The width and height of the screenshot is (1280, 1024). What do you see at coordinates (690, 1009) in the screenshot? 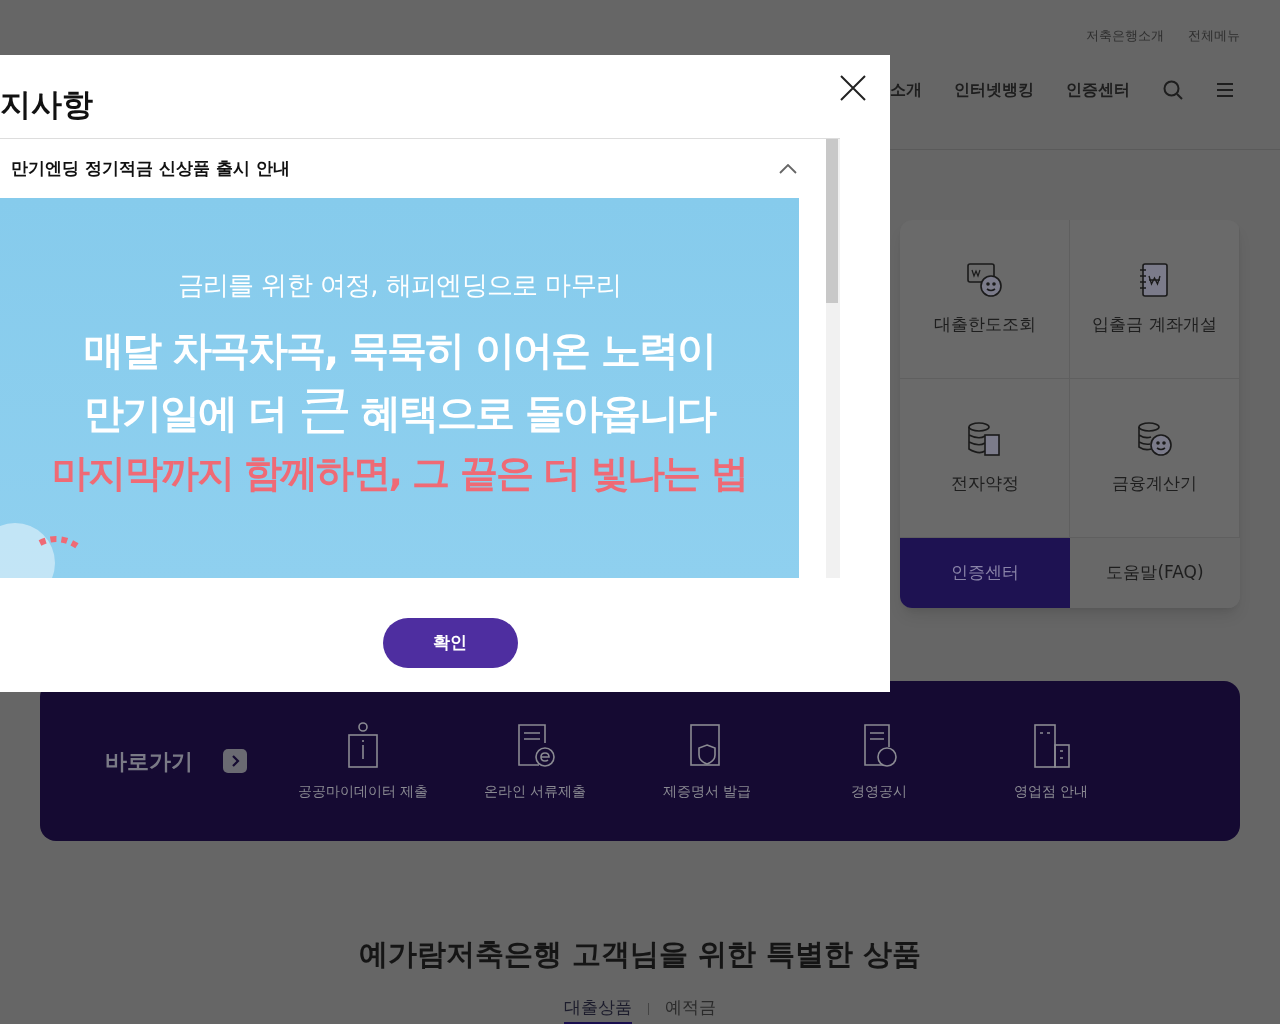
I see `product-tab: 예적금` at bounding box center [690, 1009].